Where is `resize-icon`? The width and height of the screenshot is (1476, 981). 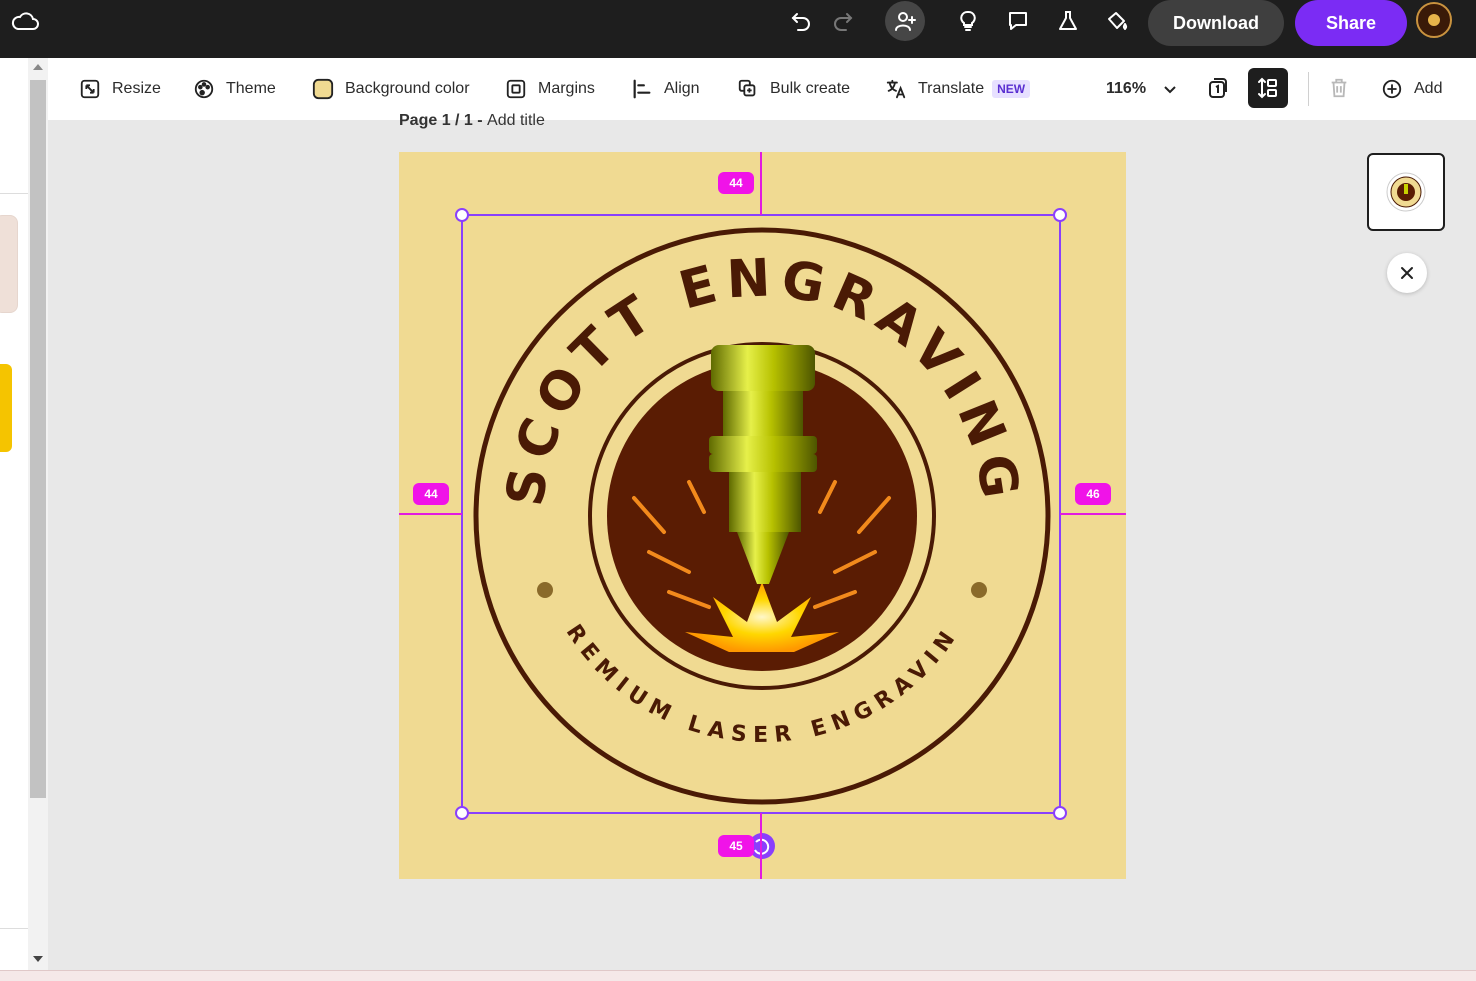 resize-icon is located at coordinates (90, 89).